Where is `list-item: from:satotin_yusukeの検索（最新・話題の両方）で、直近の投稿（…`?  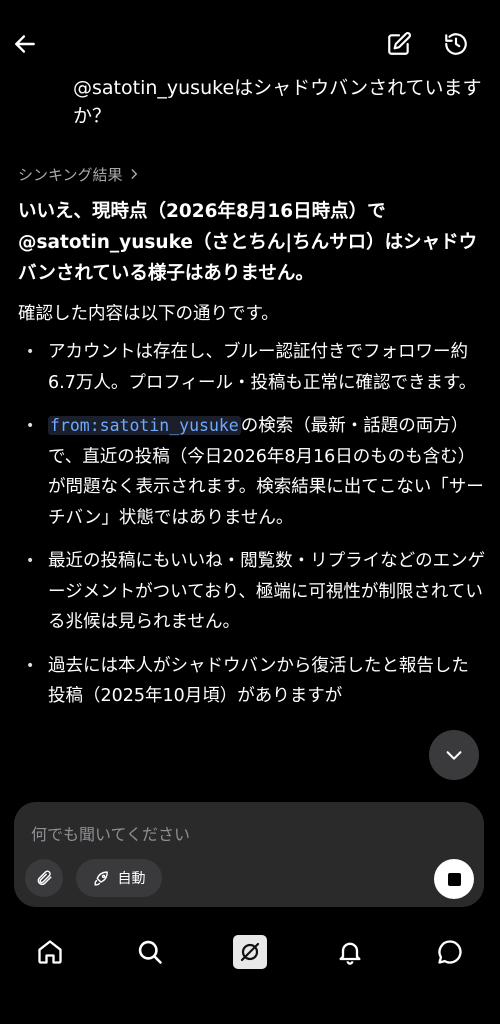
list-item: from:satotin_yusukeの検索（最新・話題の両方）で、直近の投稿（… is located at coordinates (252, 472).